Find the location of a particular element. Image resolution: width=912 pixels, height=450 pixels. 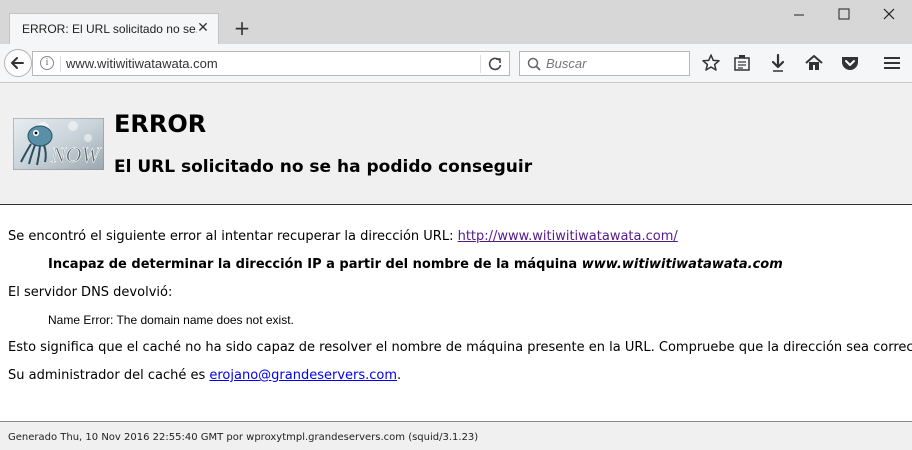

requested-url-link: http://www.witiwitiwatawata.com/ is located at coordinates (568, 236).